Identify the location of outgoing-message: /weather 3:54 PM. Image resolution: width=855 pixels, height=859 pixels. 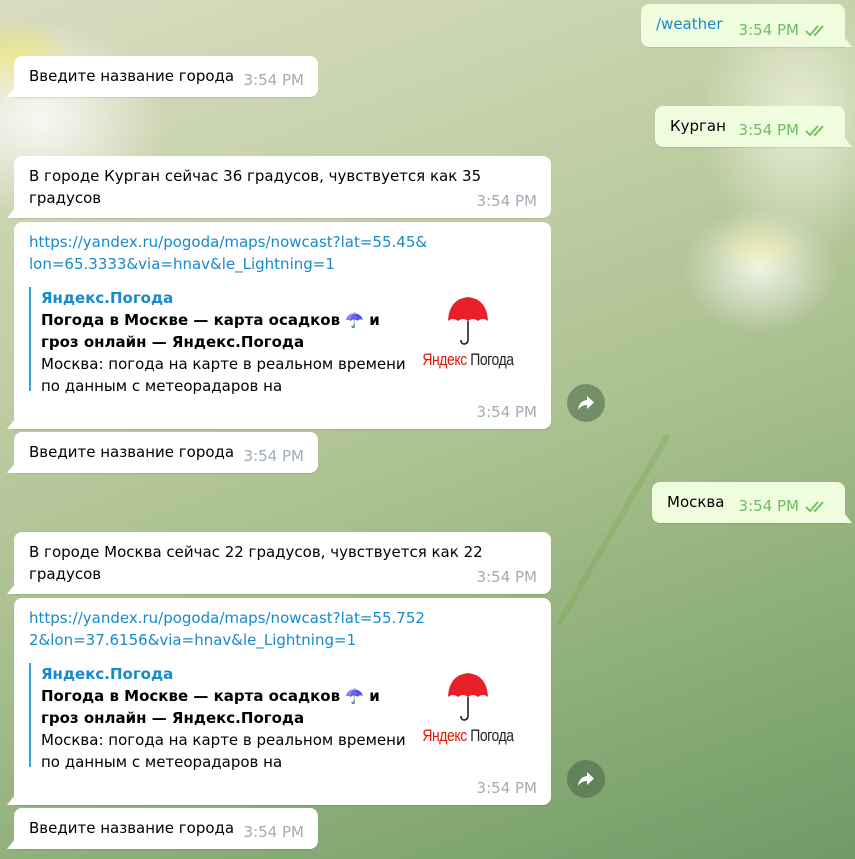
(746, 25).